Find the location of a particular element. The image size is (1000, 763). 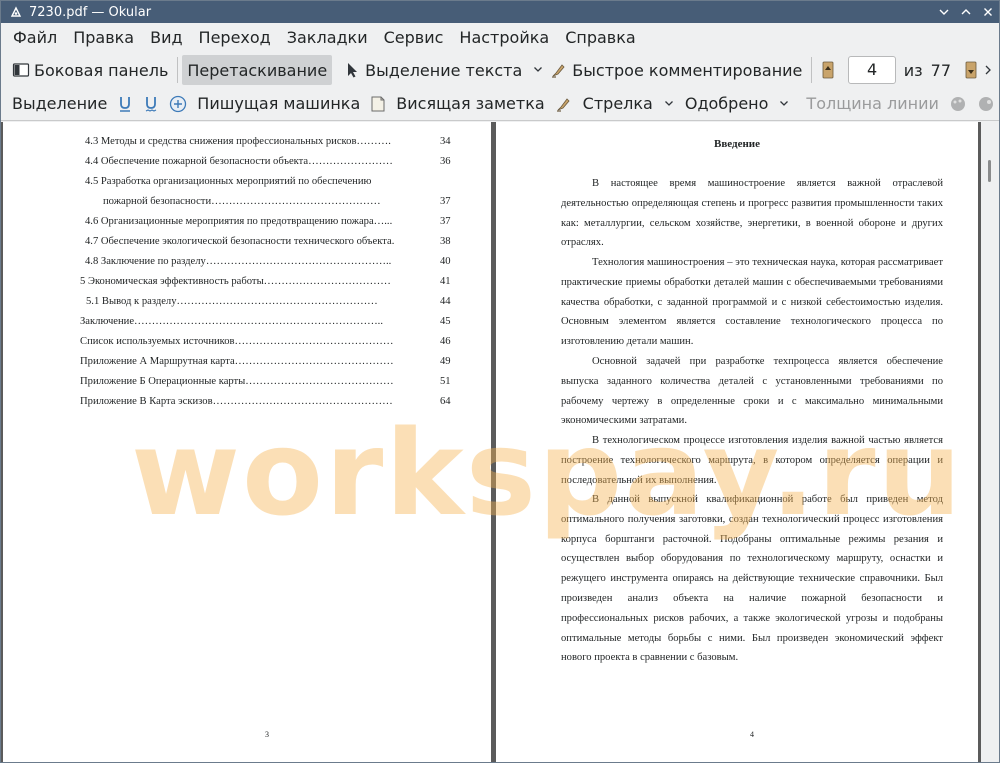

hanging-note-button: Висящая заметка is located at coordinates (470, 104).